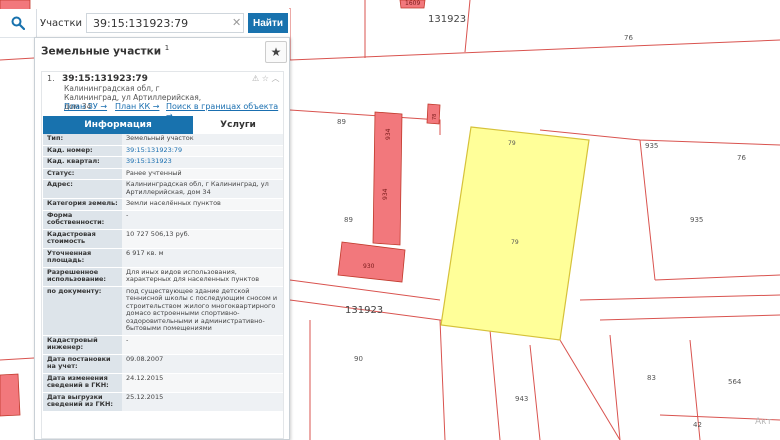 The height and width of the screenshot is (440, 780). What do you see at coordinates (435, 117) in the screenshot?
I see `map-label: 78` at bounding box center [435, 117].